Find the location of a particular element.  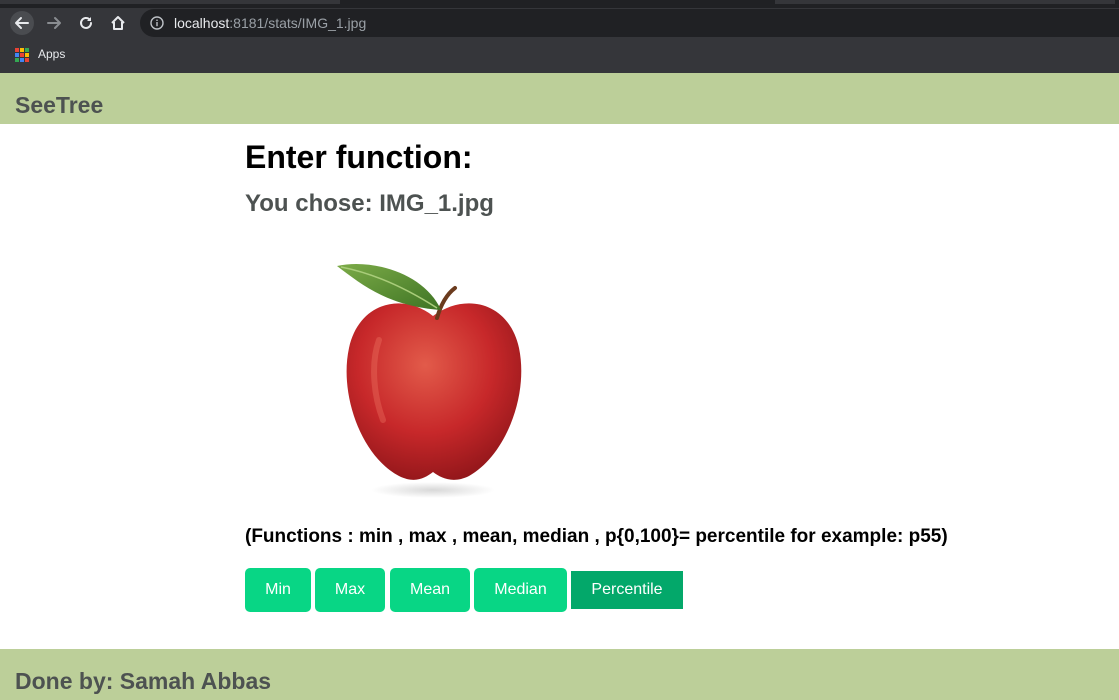

address-bar: localhost:8181/stats/IMG_1.jpg is located at coordinates (629, 23).